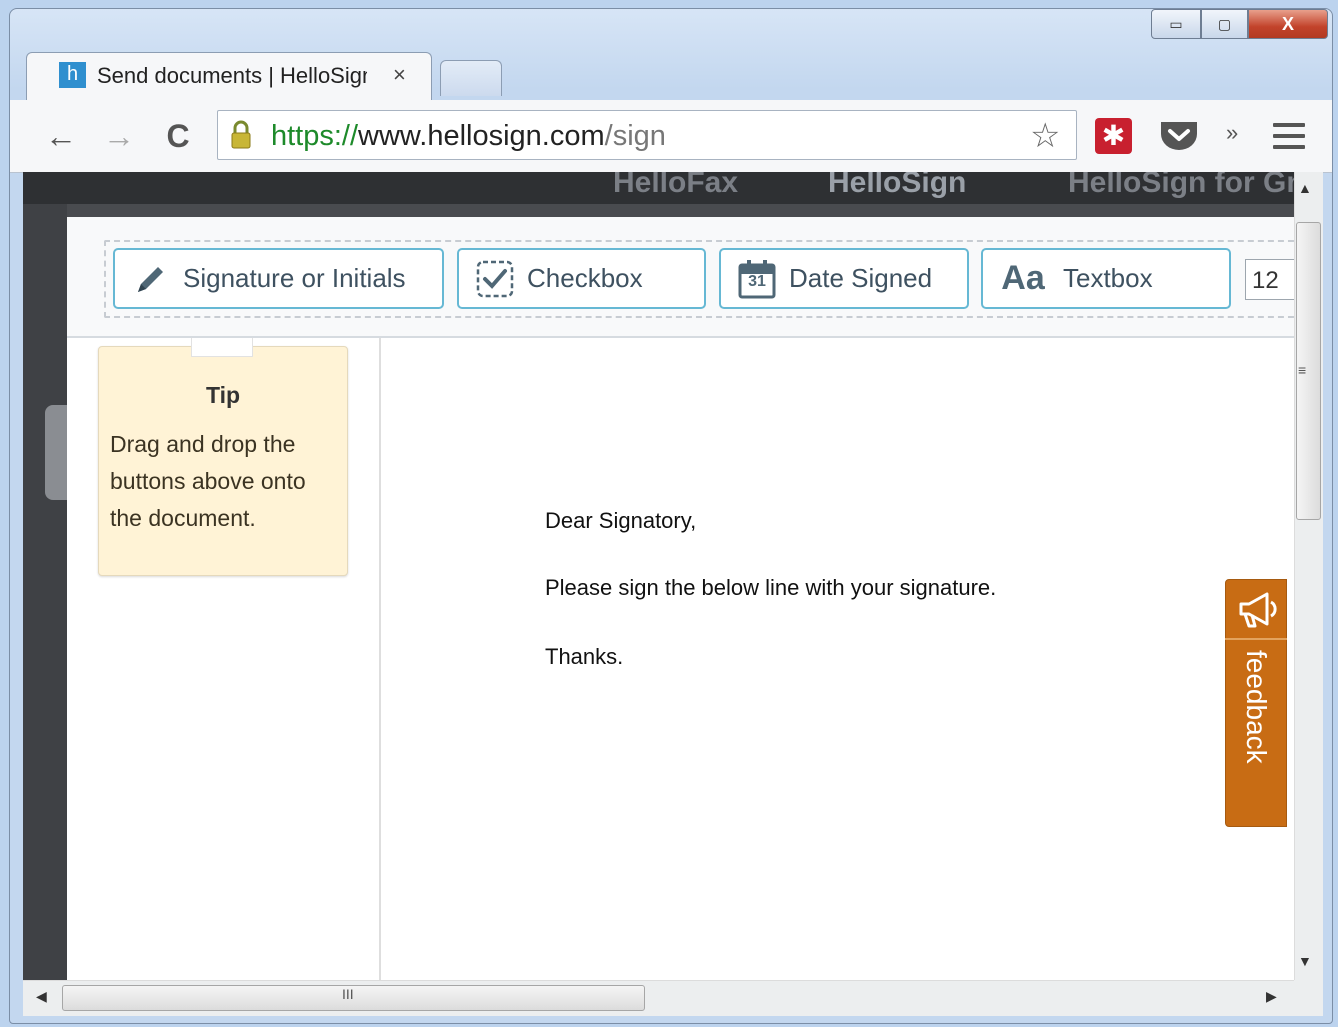 The width and height of the screenshot is (1338, 1027). Describe the element at coordinates (294, 278) in the screenshot. I see `signature-tool-label: Signature or Initials` at that location.